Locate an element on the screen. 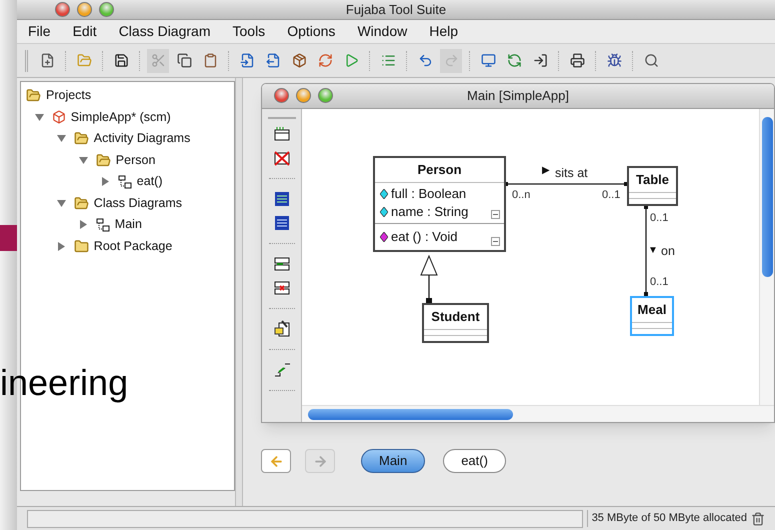 The image size is (775, 530). import-document-icon is located at coordinates (247, 60).